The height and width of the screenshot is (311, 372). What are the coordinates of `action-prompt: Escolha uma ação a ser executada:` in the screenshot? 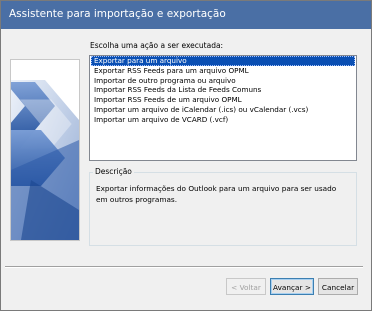 It's located at (157, 45).